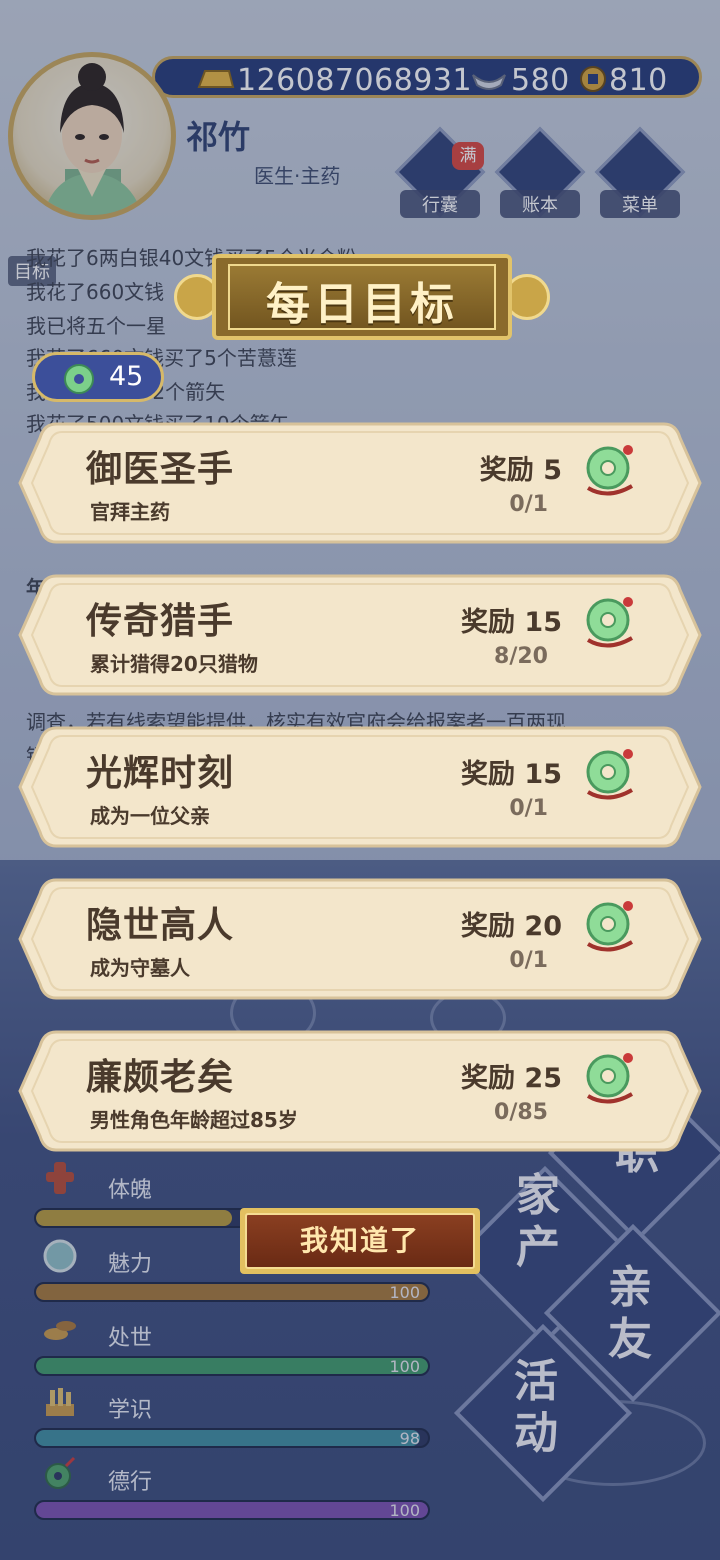 This screenshot has width=720, height=1560. I want to click on reward-amount: 25, so click(543, 1078).